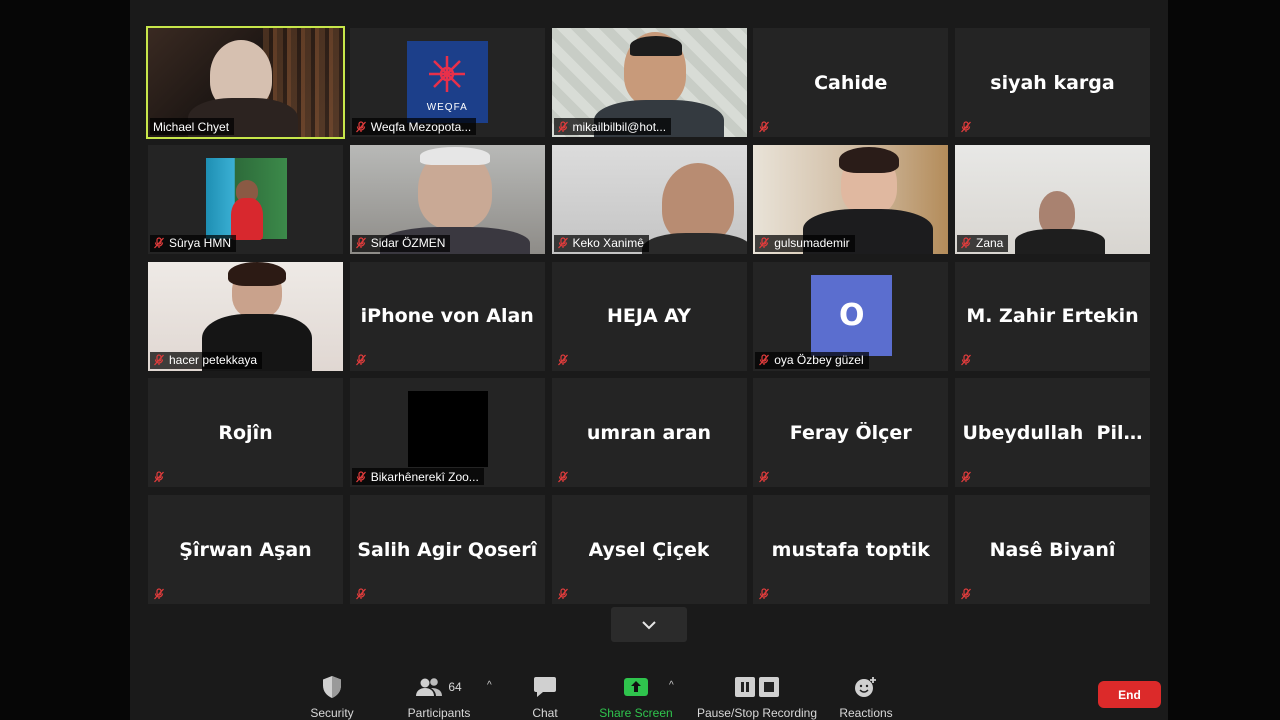 This screenshot has width=1280, height=720. I want to click on reactions-label: Reactions, so click(866, 713).